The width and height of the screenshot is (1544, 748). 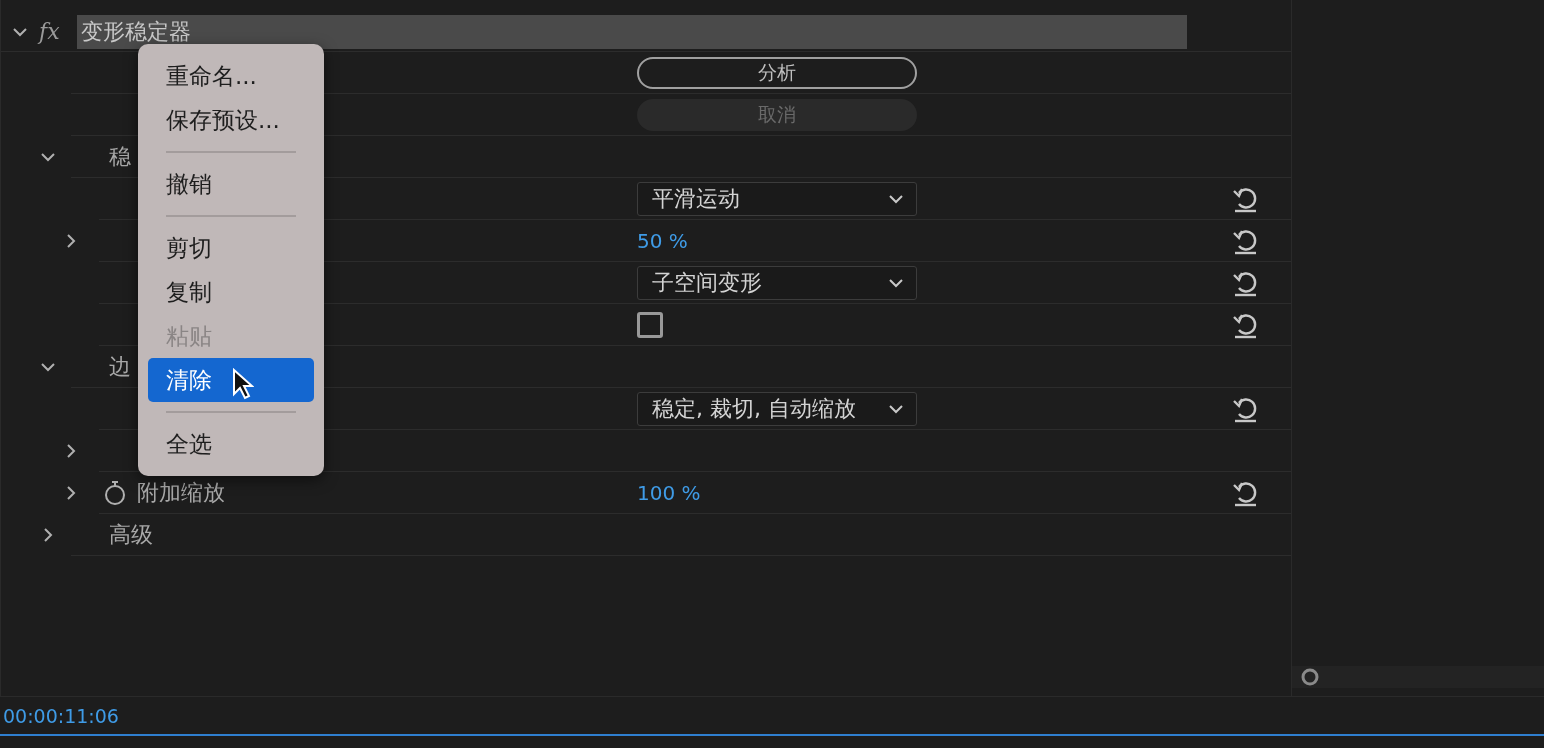 I want to click on value-field: 100 %, so click(x=669, y=492).